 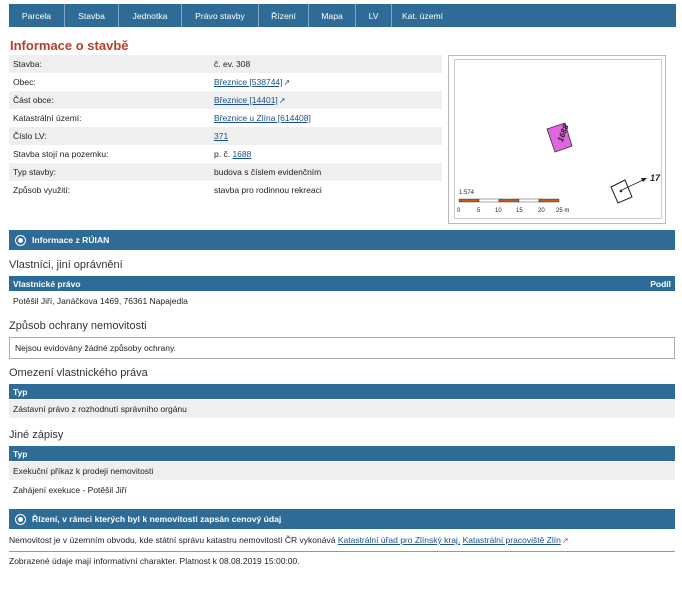 What do you see at coordinates (564, 15) in the screenshot?
I see `tab-bar-background` at bounding box center [564, 15].